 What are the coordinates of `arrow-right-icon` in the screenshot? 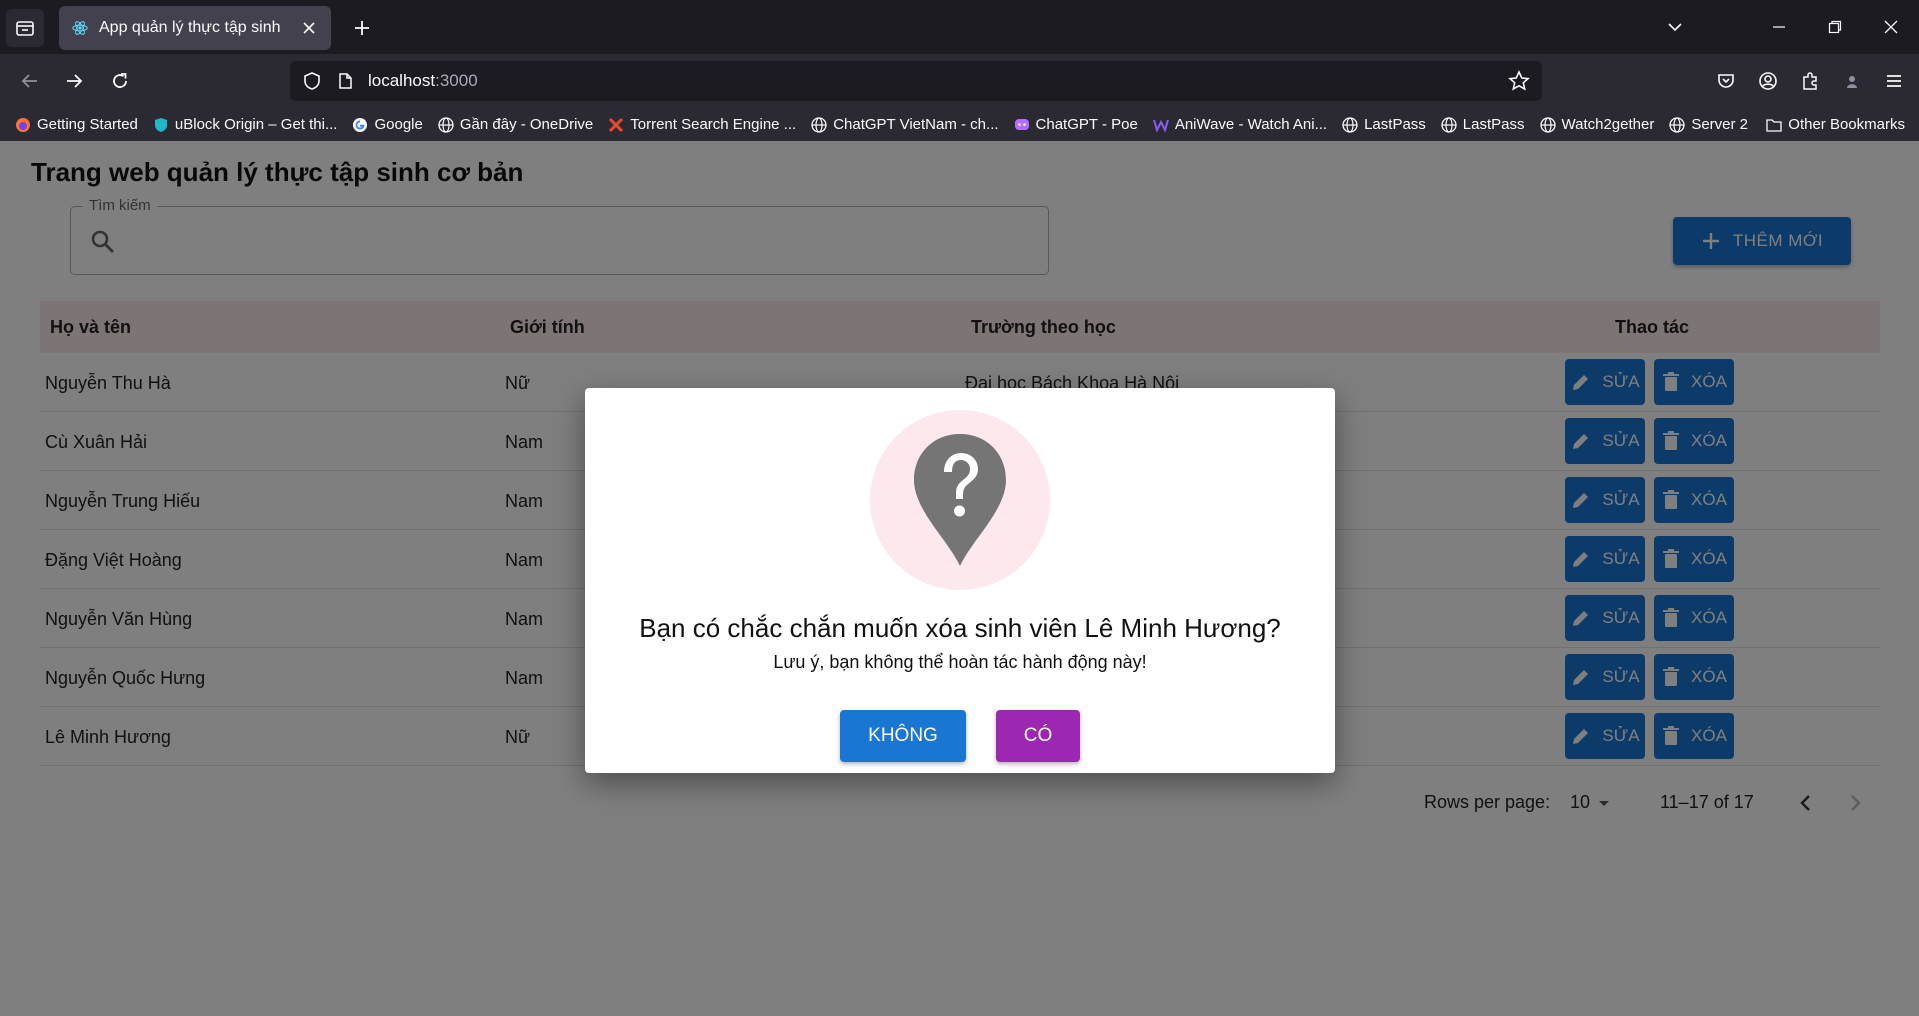 It's located at (75, 81).